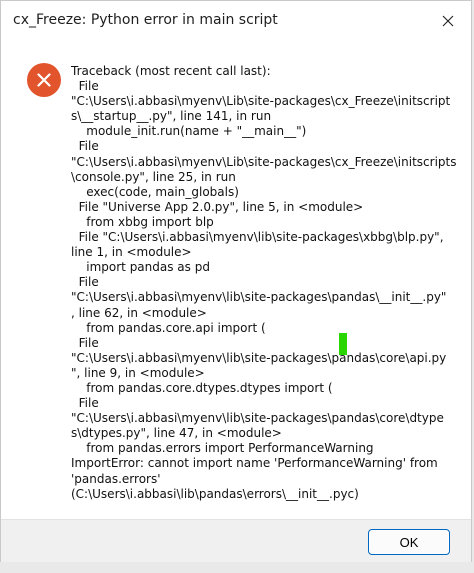  I want to click on message-line: ", line 9, in <module>, so click(138, 372).